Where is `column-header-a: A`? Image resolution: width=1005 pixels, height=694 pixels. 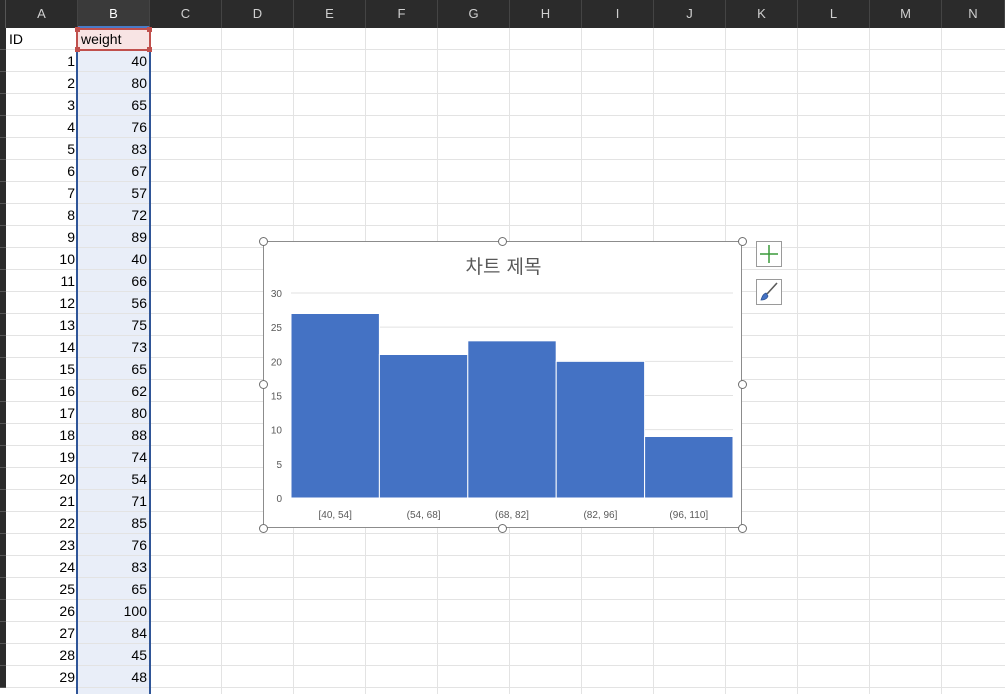
column-header-a: A is located at coordinates (42, 14).